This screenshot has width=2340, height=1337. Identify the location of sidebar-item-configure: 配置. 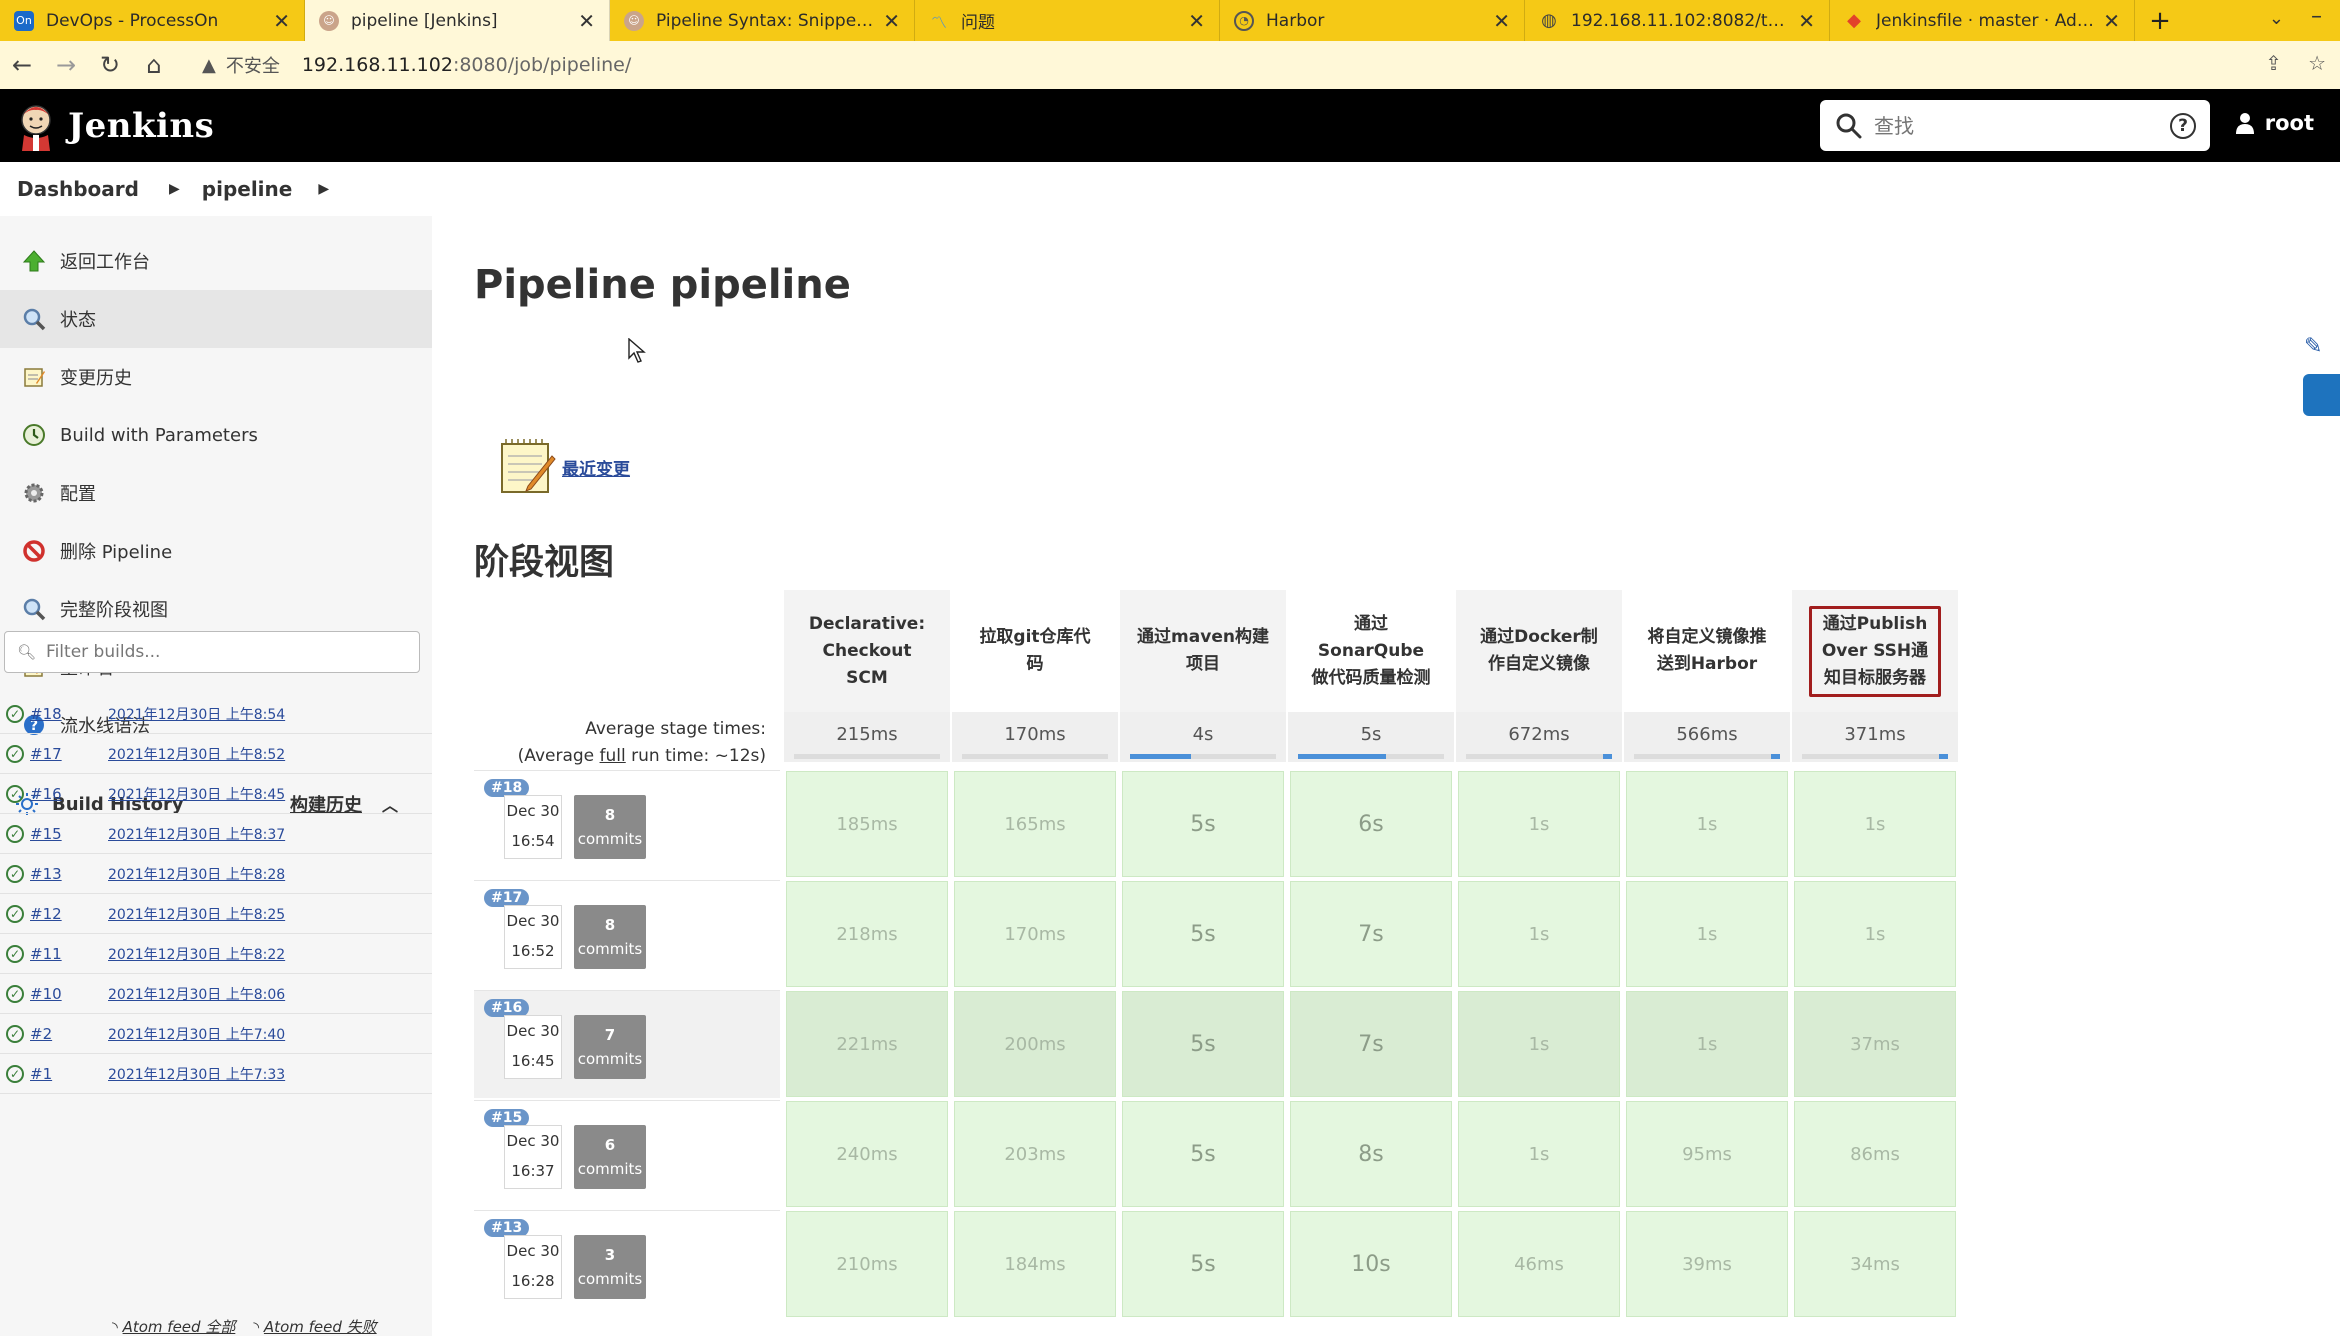
(216, 493).